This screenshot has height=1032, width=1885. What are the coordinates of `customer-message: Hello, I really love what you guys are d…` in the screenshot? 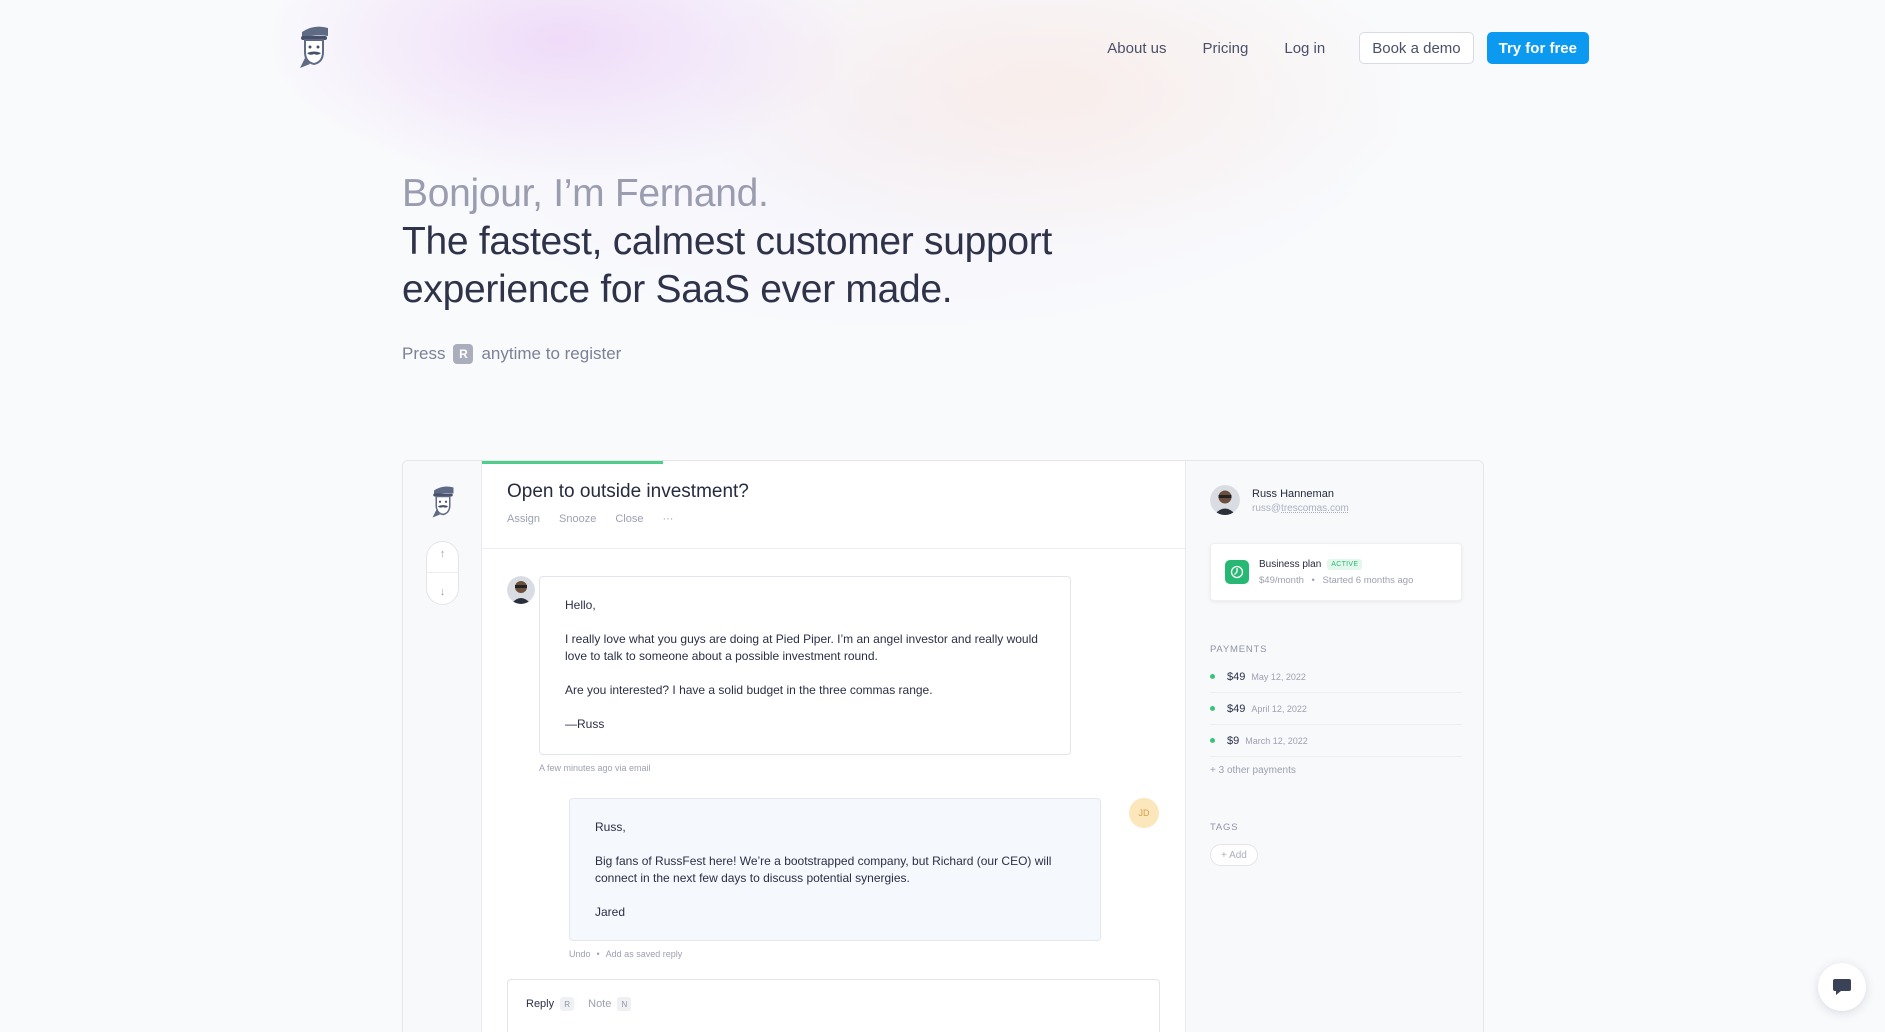 It's located at (805, 665).